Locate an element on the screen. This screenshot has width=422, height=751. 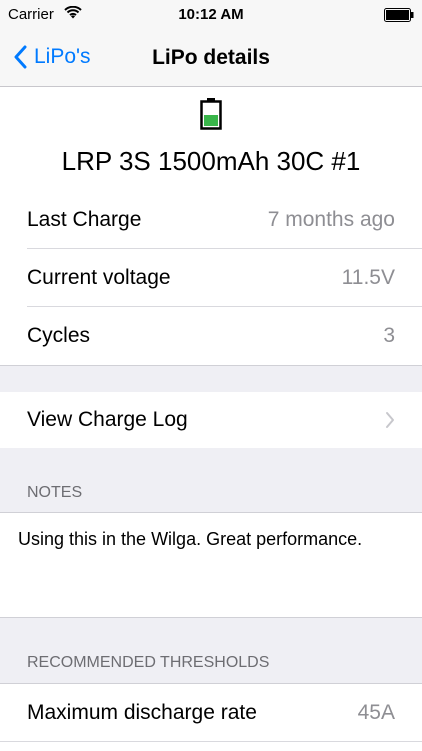
battery-header: LRP 3S 1500mAh 30C #1 is located at coordinates (211, 139).